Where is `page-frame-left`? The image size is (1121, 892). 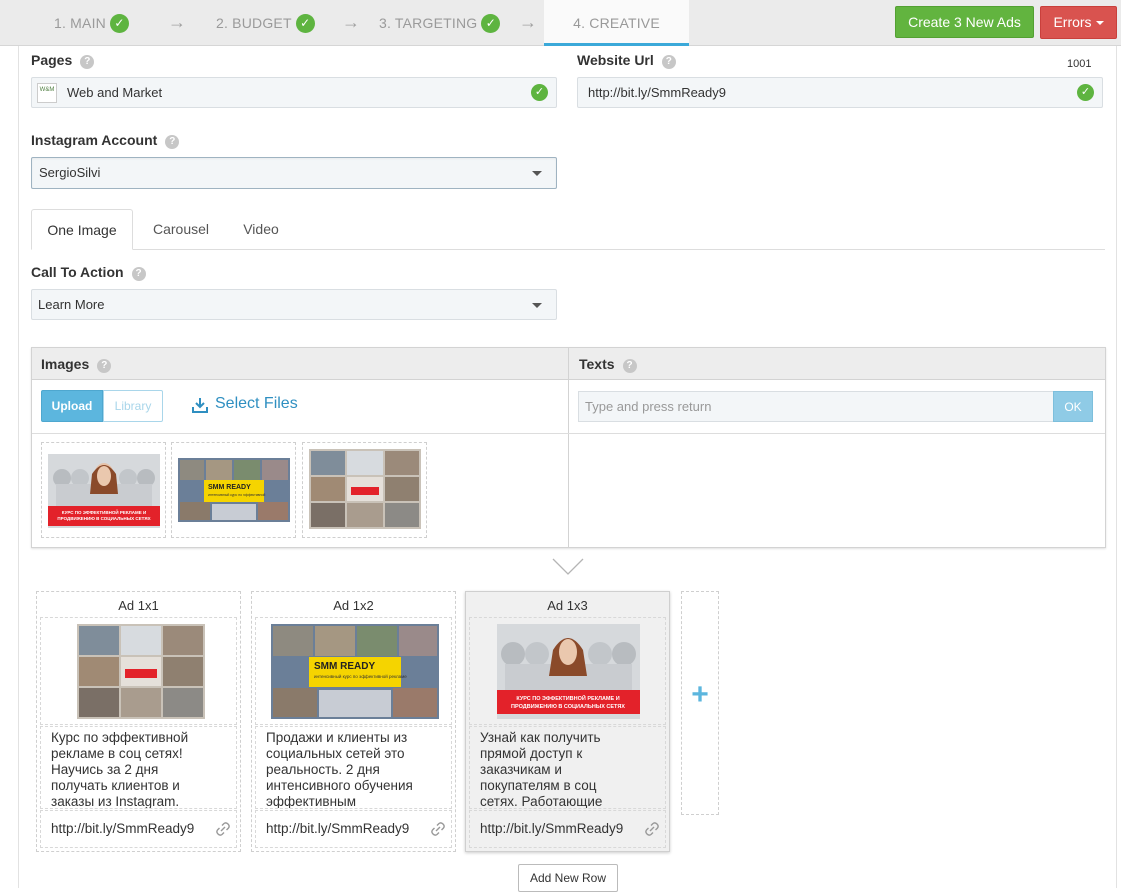
page-frame-left is located at coordinates (18, 467).